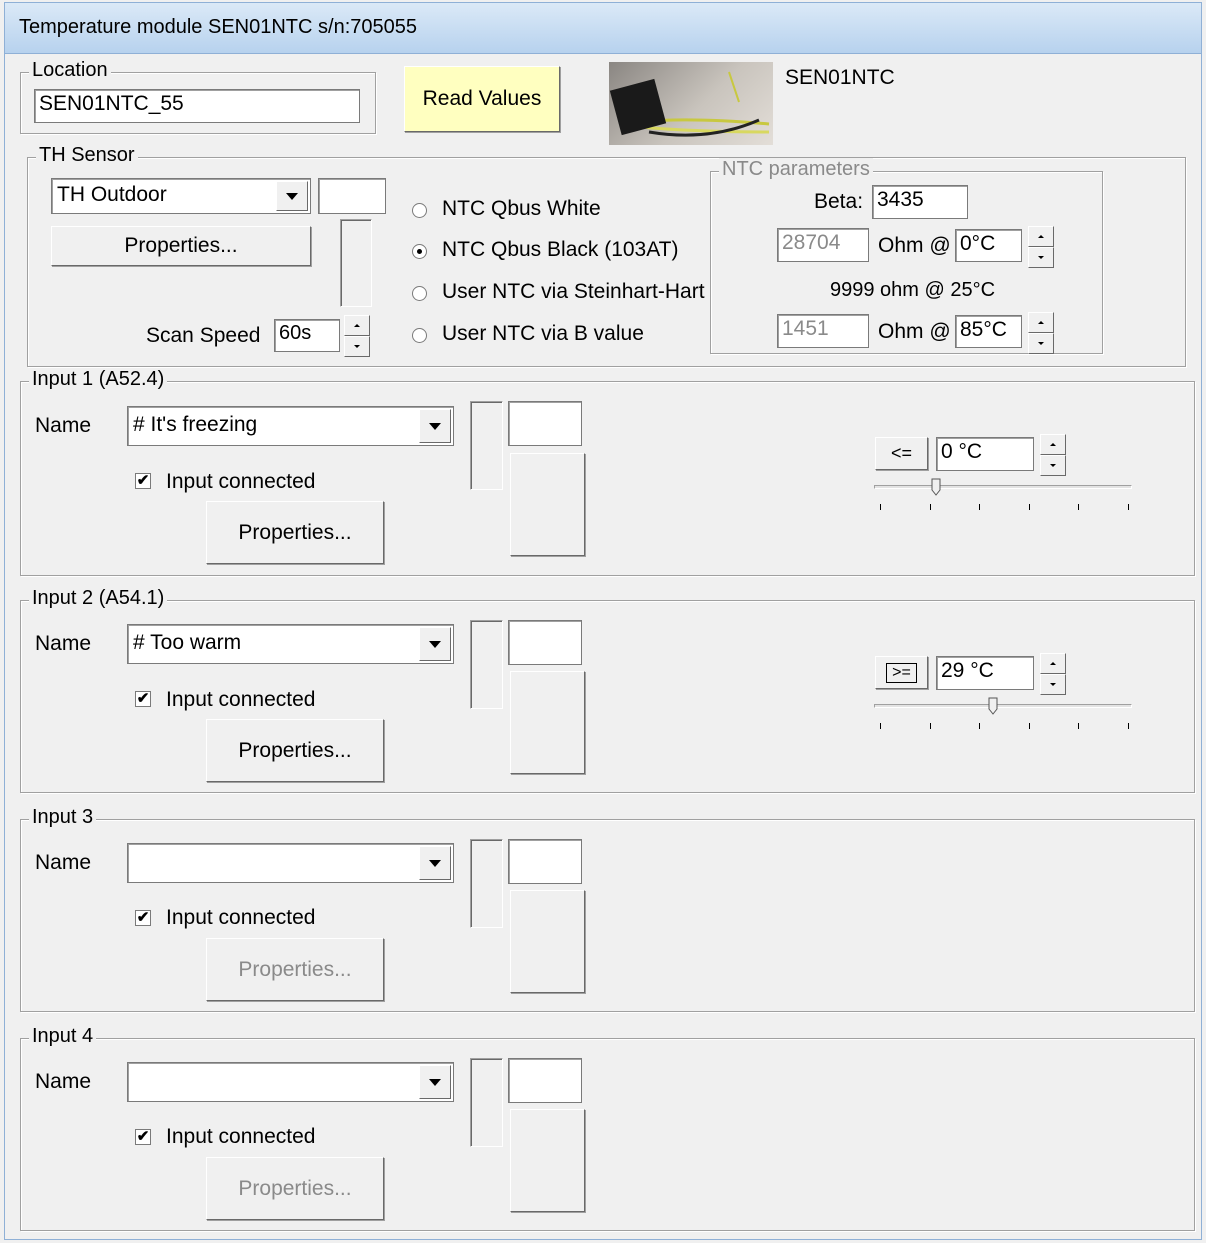  What do you see at coordinates (545, 642) in the screenshot?
I see `input-2-value-box` at bounding box center [545, 642].